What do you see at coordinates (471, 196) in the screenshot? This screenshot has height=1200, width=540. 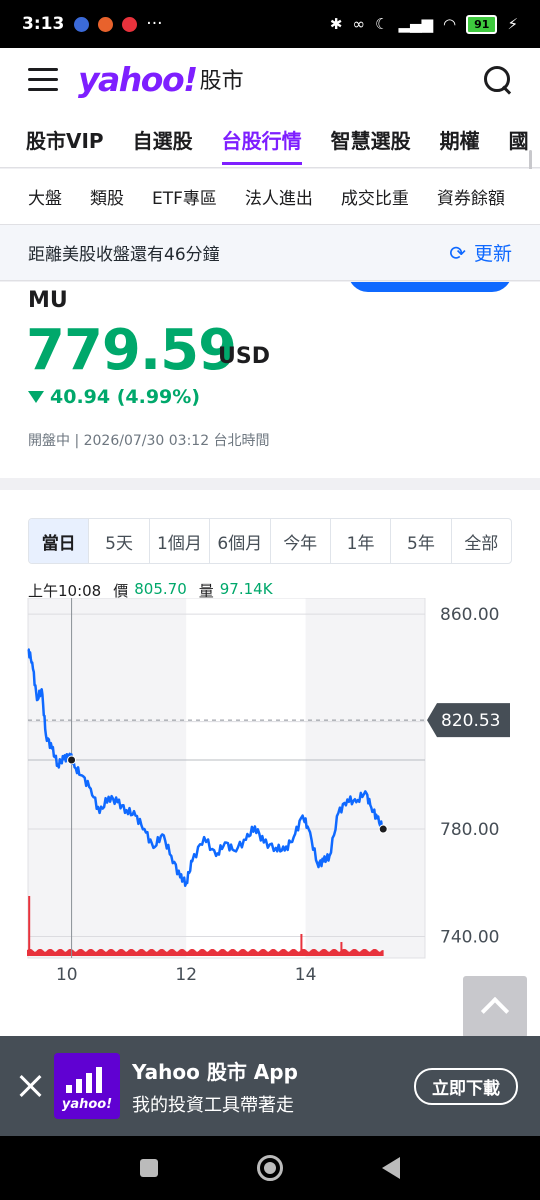 I see `subtab-margin: 資券餘額` at bounding box center [471, 196].